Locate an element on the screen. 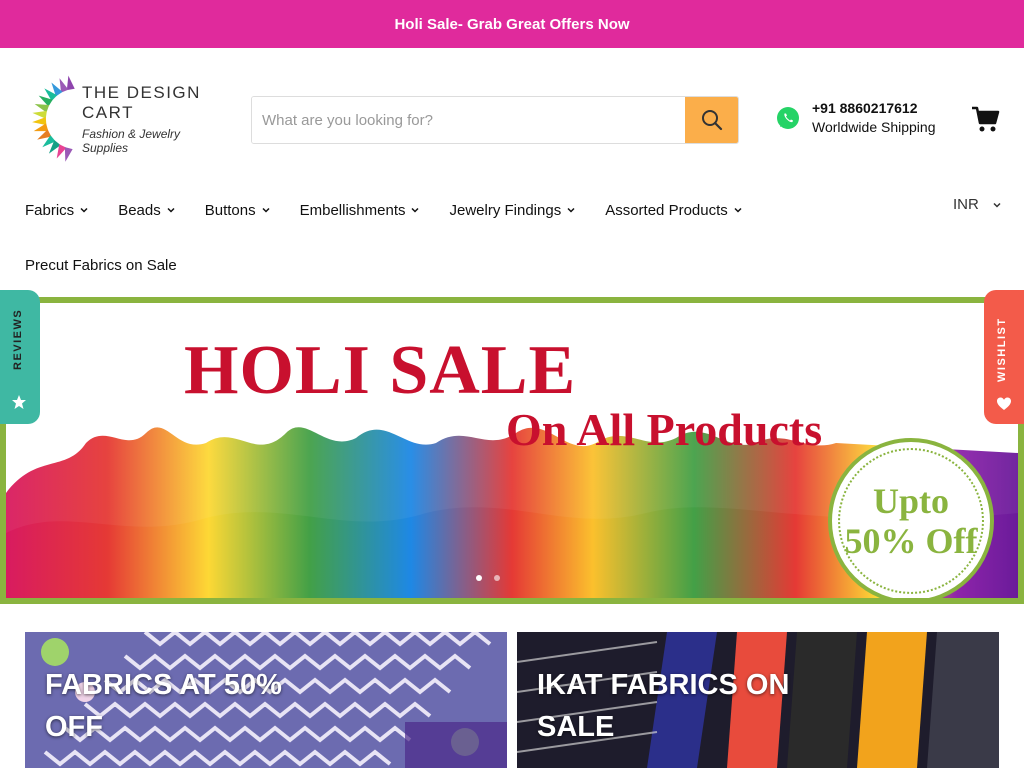 The image size is (1024, 768). announcement-bar: Holi Sale- Grab Great Offers Now is located at coordinates (512, 24).